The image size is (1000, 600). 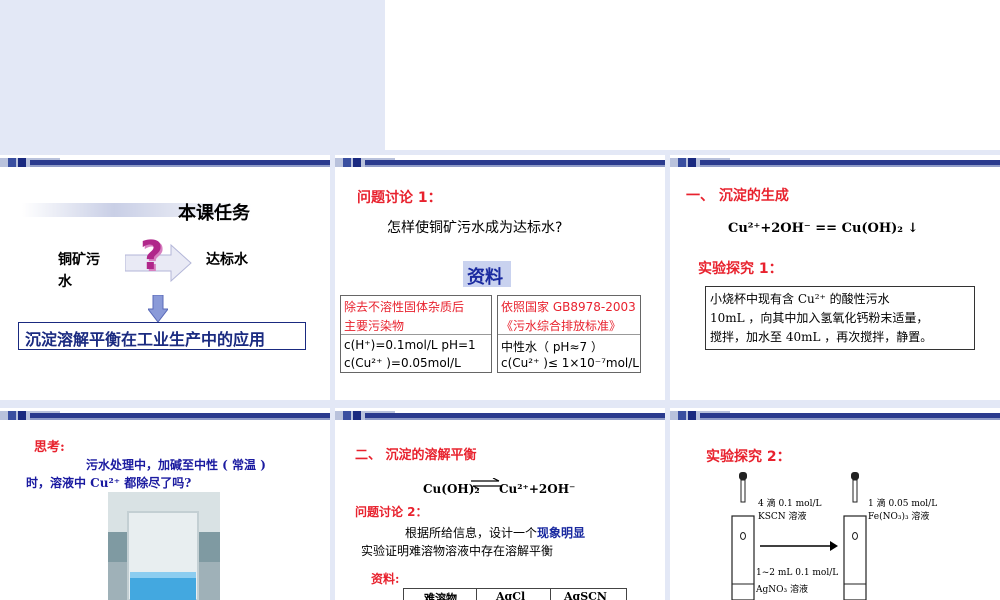 I want to click on discussion-1-question: 怎样使铜矿污水成为达标水?, so click(x=475, y=228).